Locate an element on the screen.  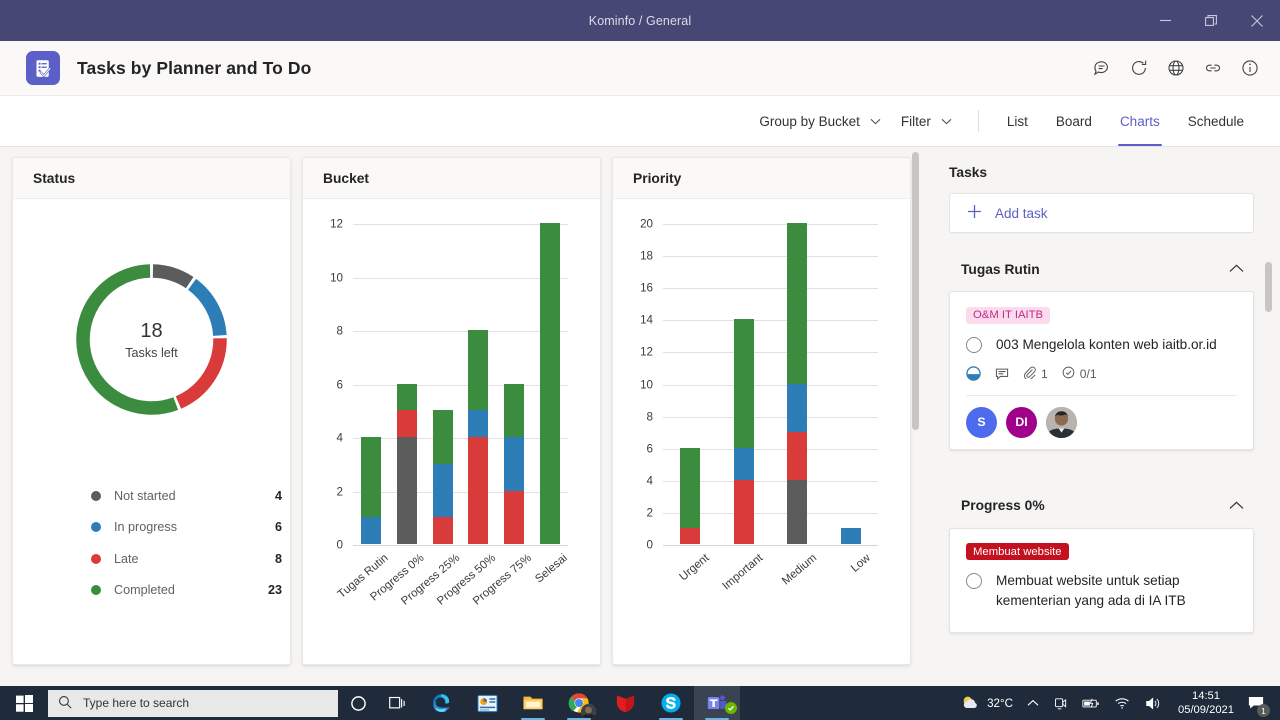
y-axis-tick: 12 is located at coordinates (646, 352).